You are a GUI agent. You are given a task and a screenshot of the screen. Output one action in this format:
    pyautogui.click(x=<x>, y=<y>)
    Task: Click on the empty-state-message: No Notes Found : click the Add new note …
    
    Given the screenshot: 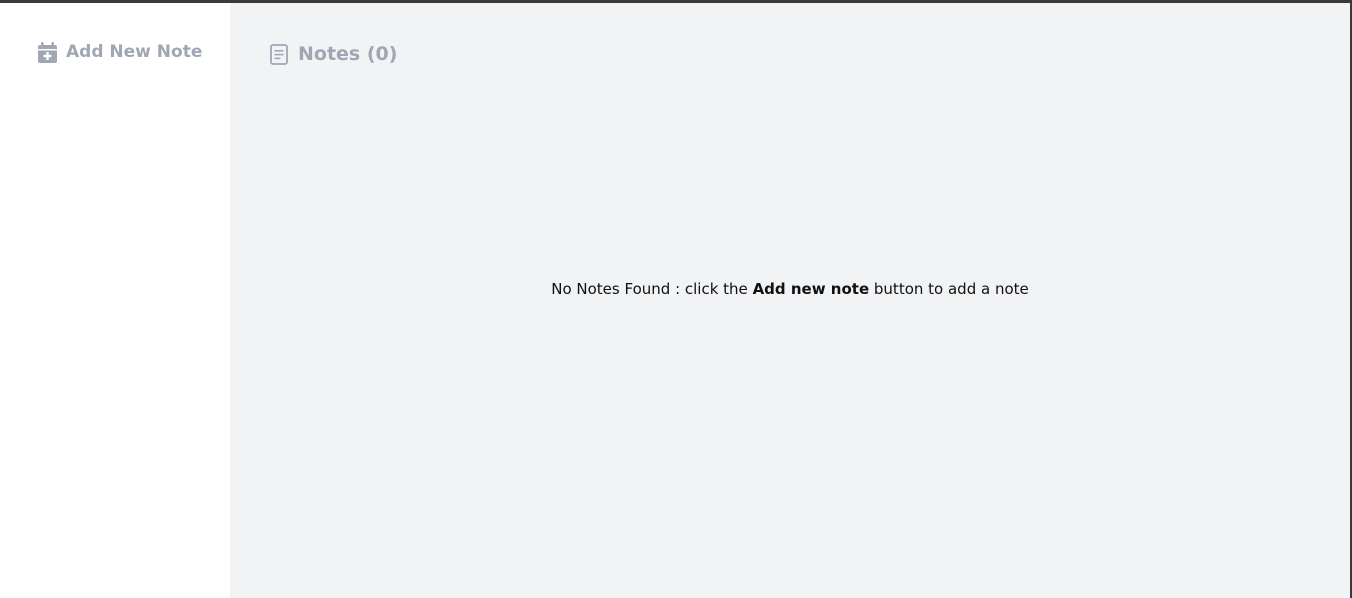 What is the action you would take?
    pyautogui.click(x=790, y=289)
    